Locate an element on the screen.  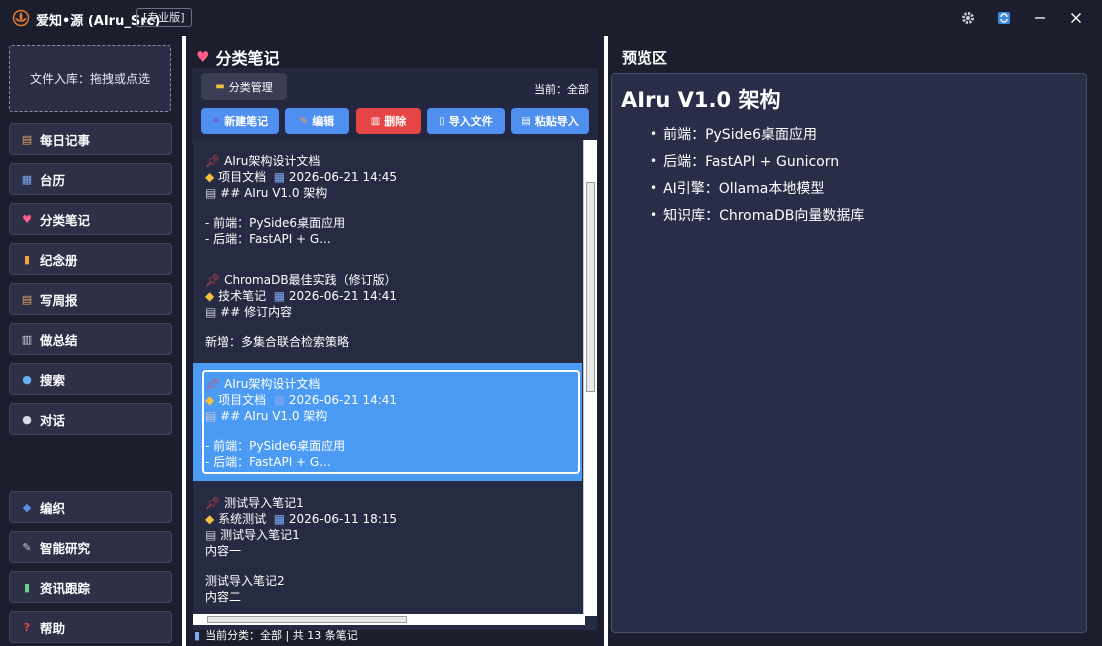
note-line: - 前端：PySide6桌面应用 is located at coordinates (275, 223).